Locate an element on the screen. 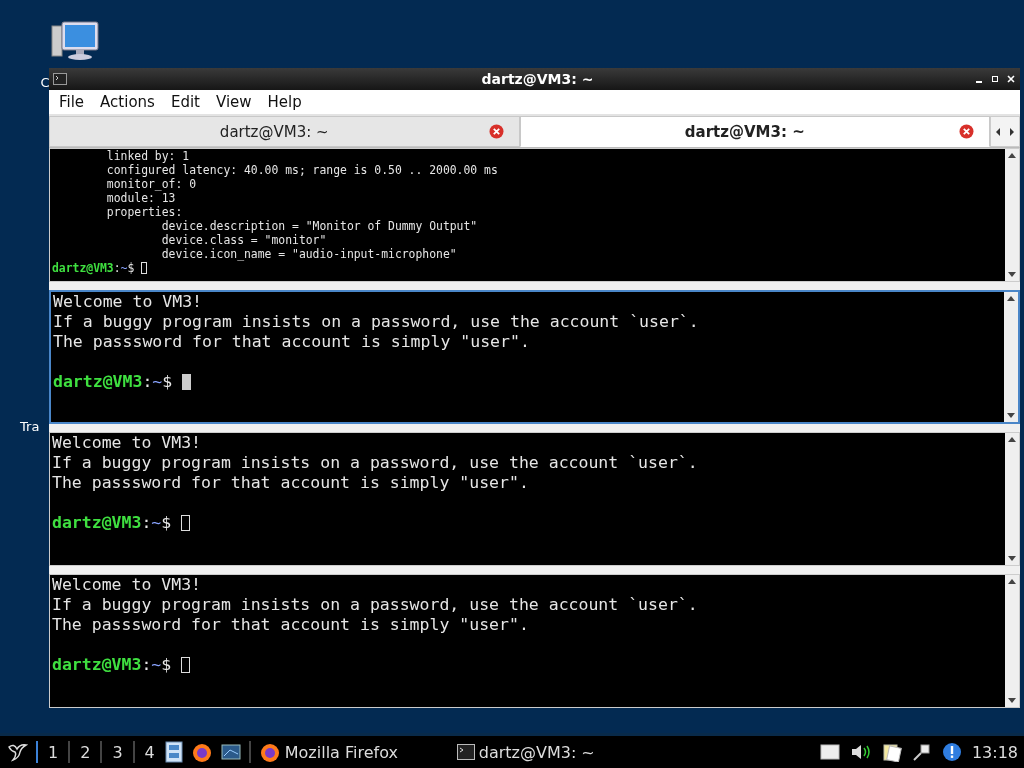 The image size is (1024, 768). bird-logo-icon is located at coordinates (17, 752).